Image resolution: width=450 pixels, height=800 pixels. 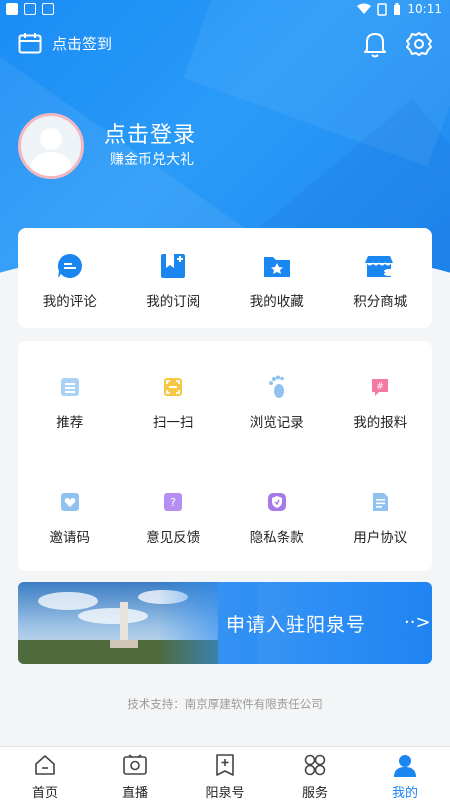 What do you see at coordinates (228, 148) in the screenshot?
I see `login-area: 点击登录 赚金币兑大礼` at bounding box center [228, 148].